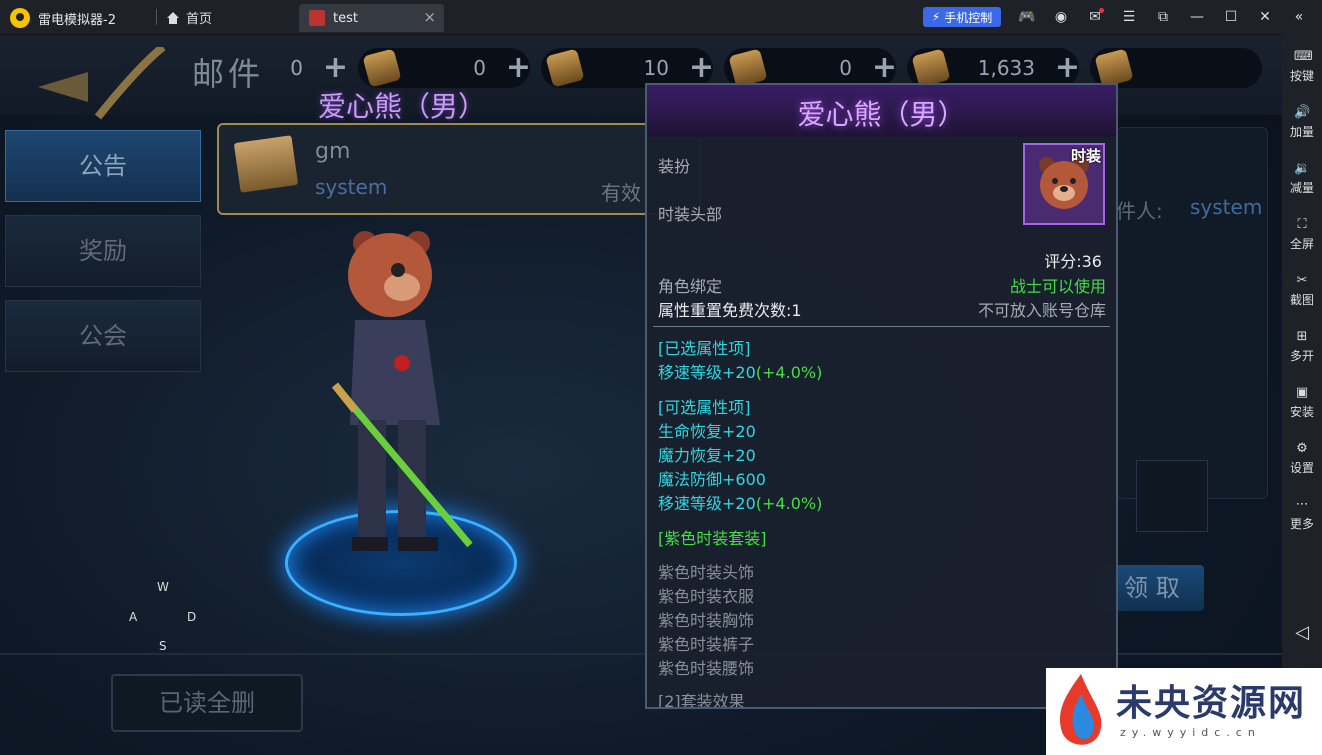 Image resolution: width=1322 pixels, height=755 pixels. I want to click on flame-logo-icon, so click(1081, 709).